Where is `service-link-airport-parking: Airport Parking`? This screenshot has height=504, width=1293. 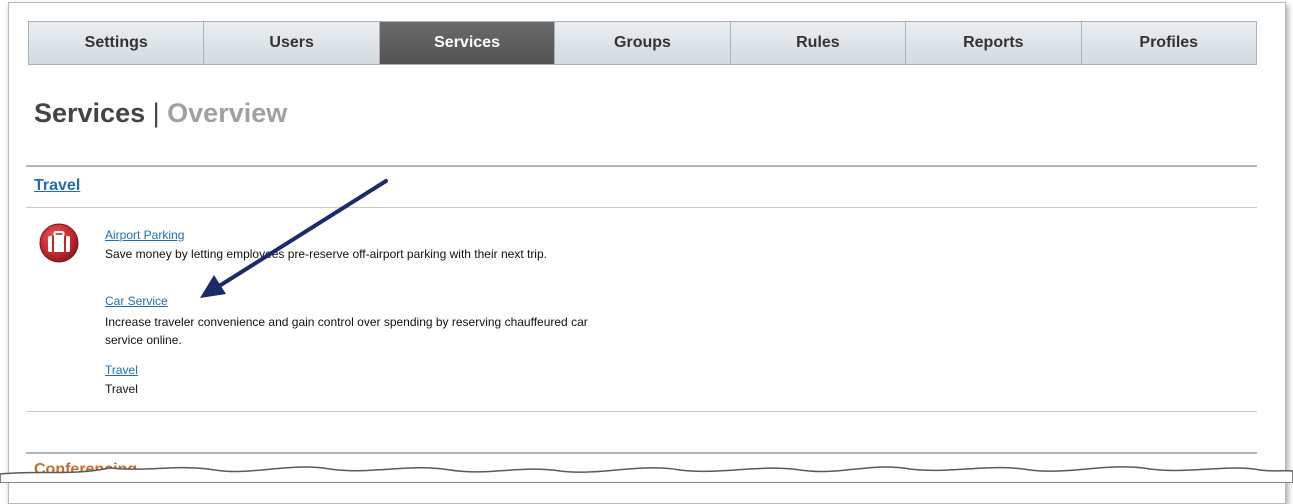
service-link-airport-parking: Airport Parking is located at coordinates (144, 235).